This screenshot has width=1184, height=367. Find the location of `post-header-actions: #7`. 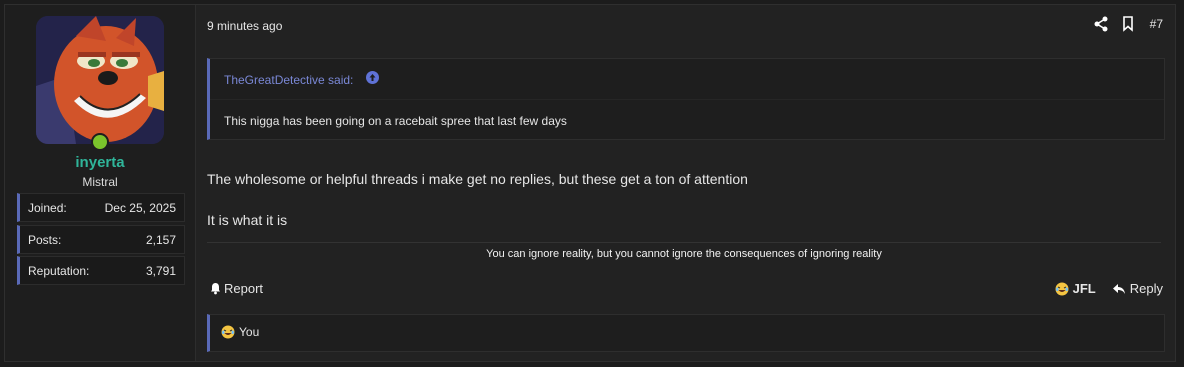

post-header-actions: #7 is located at coordinates (1128, 24).